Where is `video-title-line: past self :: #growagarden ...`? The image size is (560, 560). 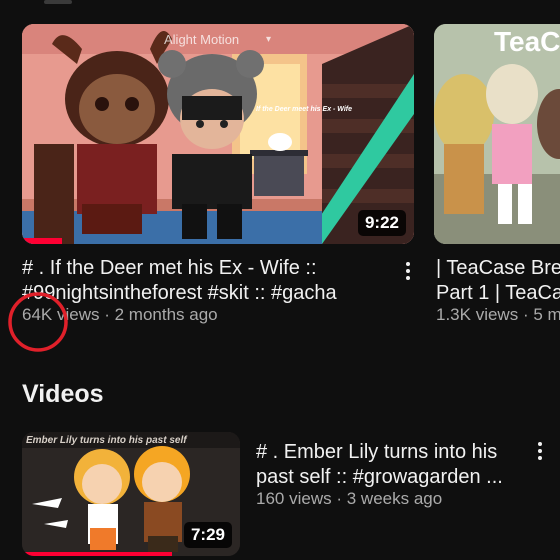 video-title-line: past self :: #growagarden ... is located at coordinates (379, 477).